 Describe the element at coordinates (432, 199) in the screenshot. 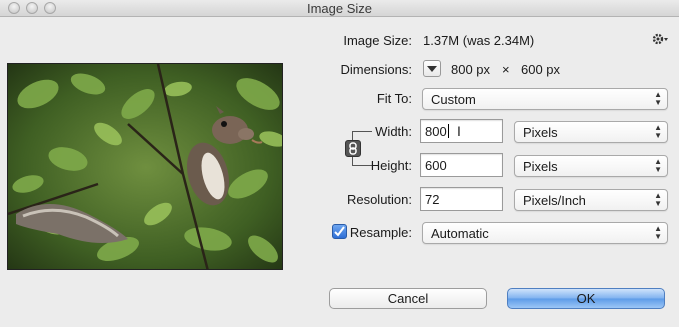

I see `resolution-value: 72` at that location.